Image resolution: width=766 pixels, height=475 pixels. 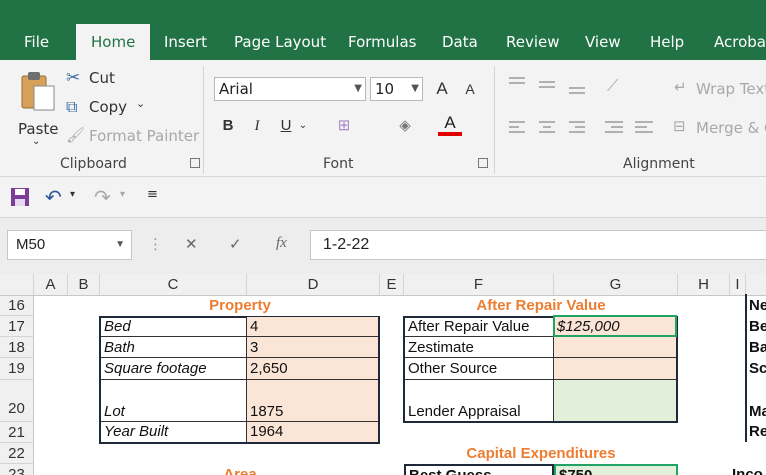 What do you see at coordinates (312, 347) in the screenshot?
I see `property-bath-value: 3` at bounding box center [312, 347].